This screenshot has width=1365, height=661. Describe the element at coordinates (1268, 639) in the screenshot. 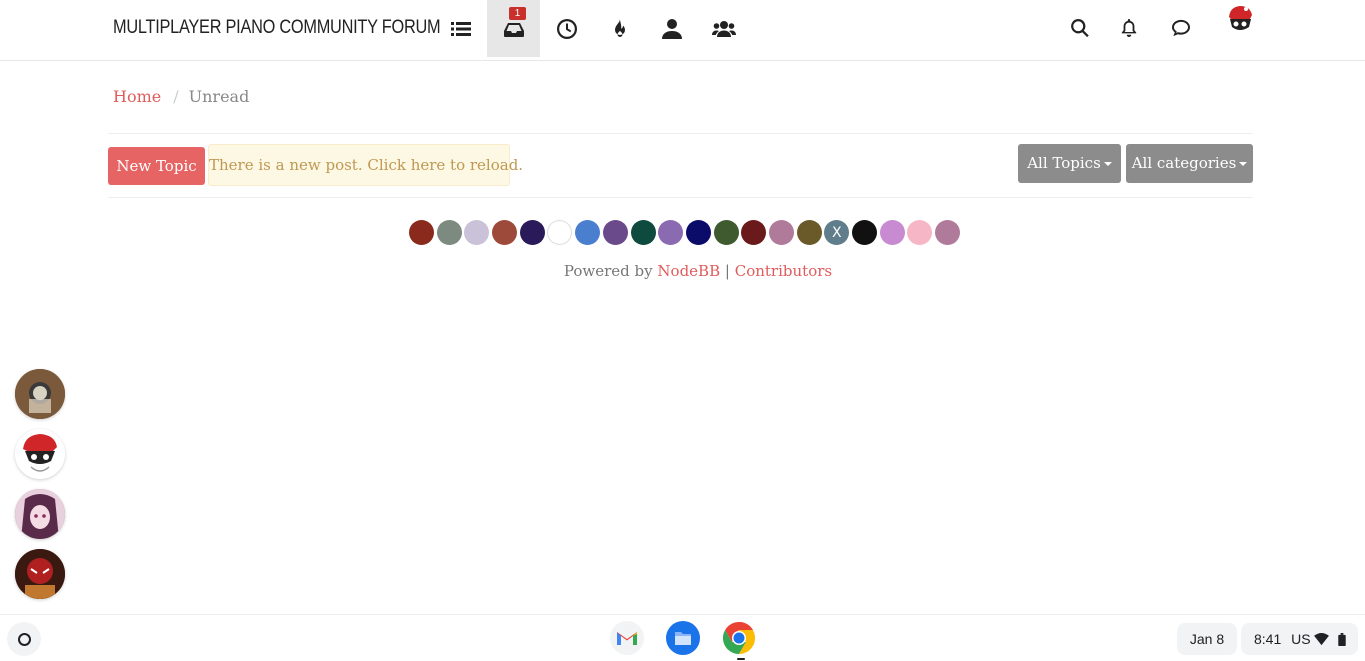

I see `time-label: 8:41` at that location.